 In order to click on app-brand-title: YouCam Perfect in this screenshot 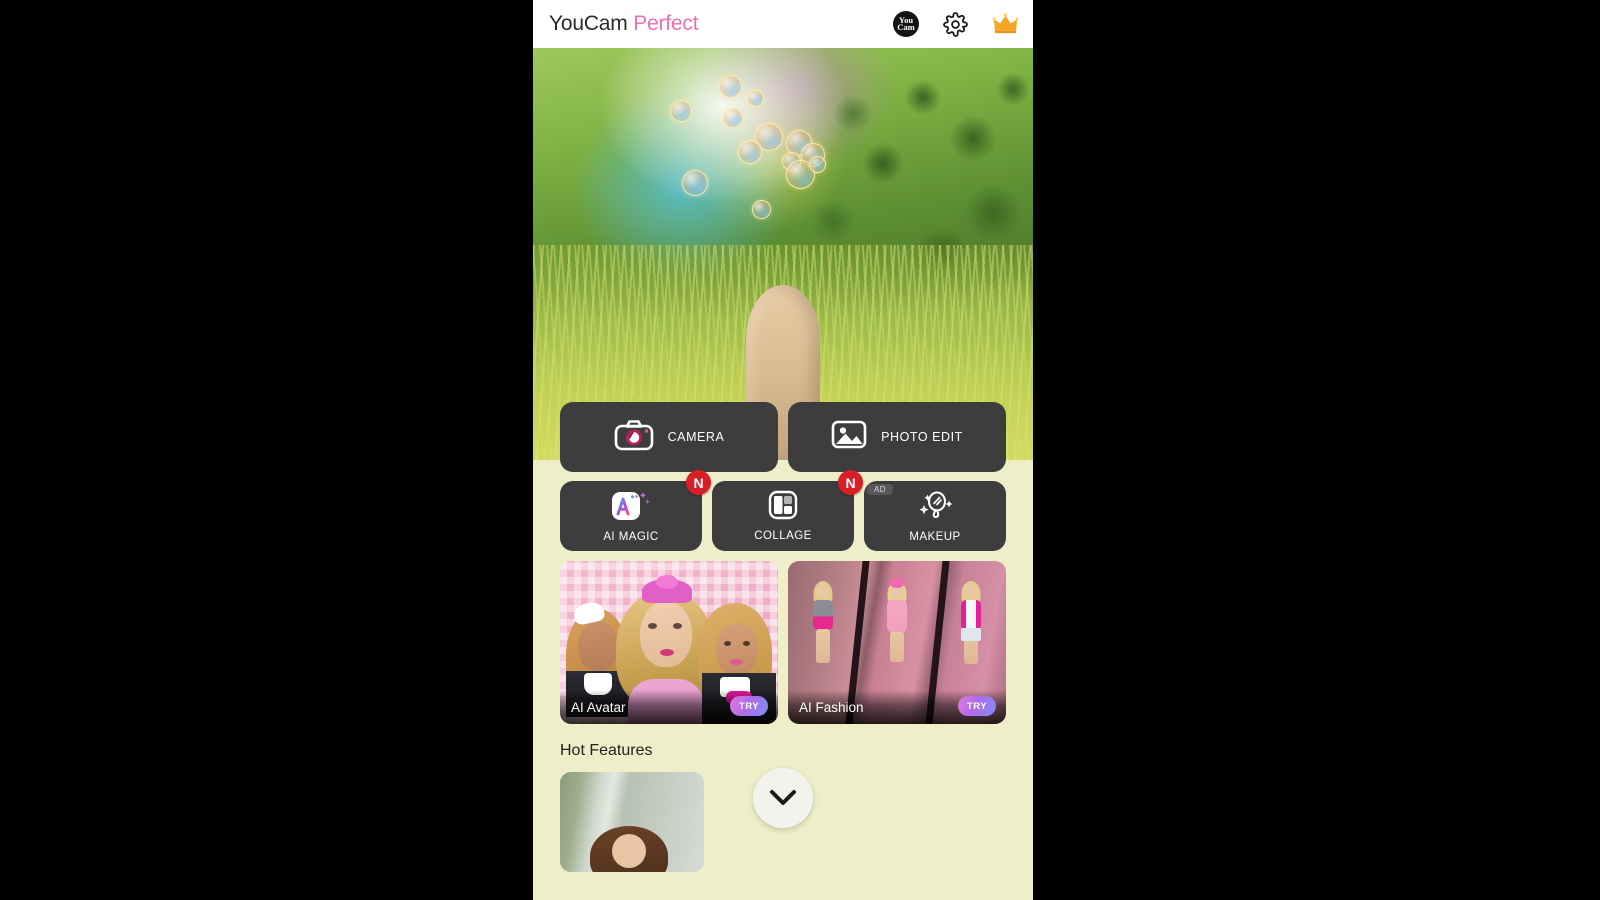, I will do `click(624, 24)`.